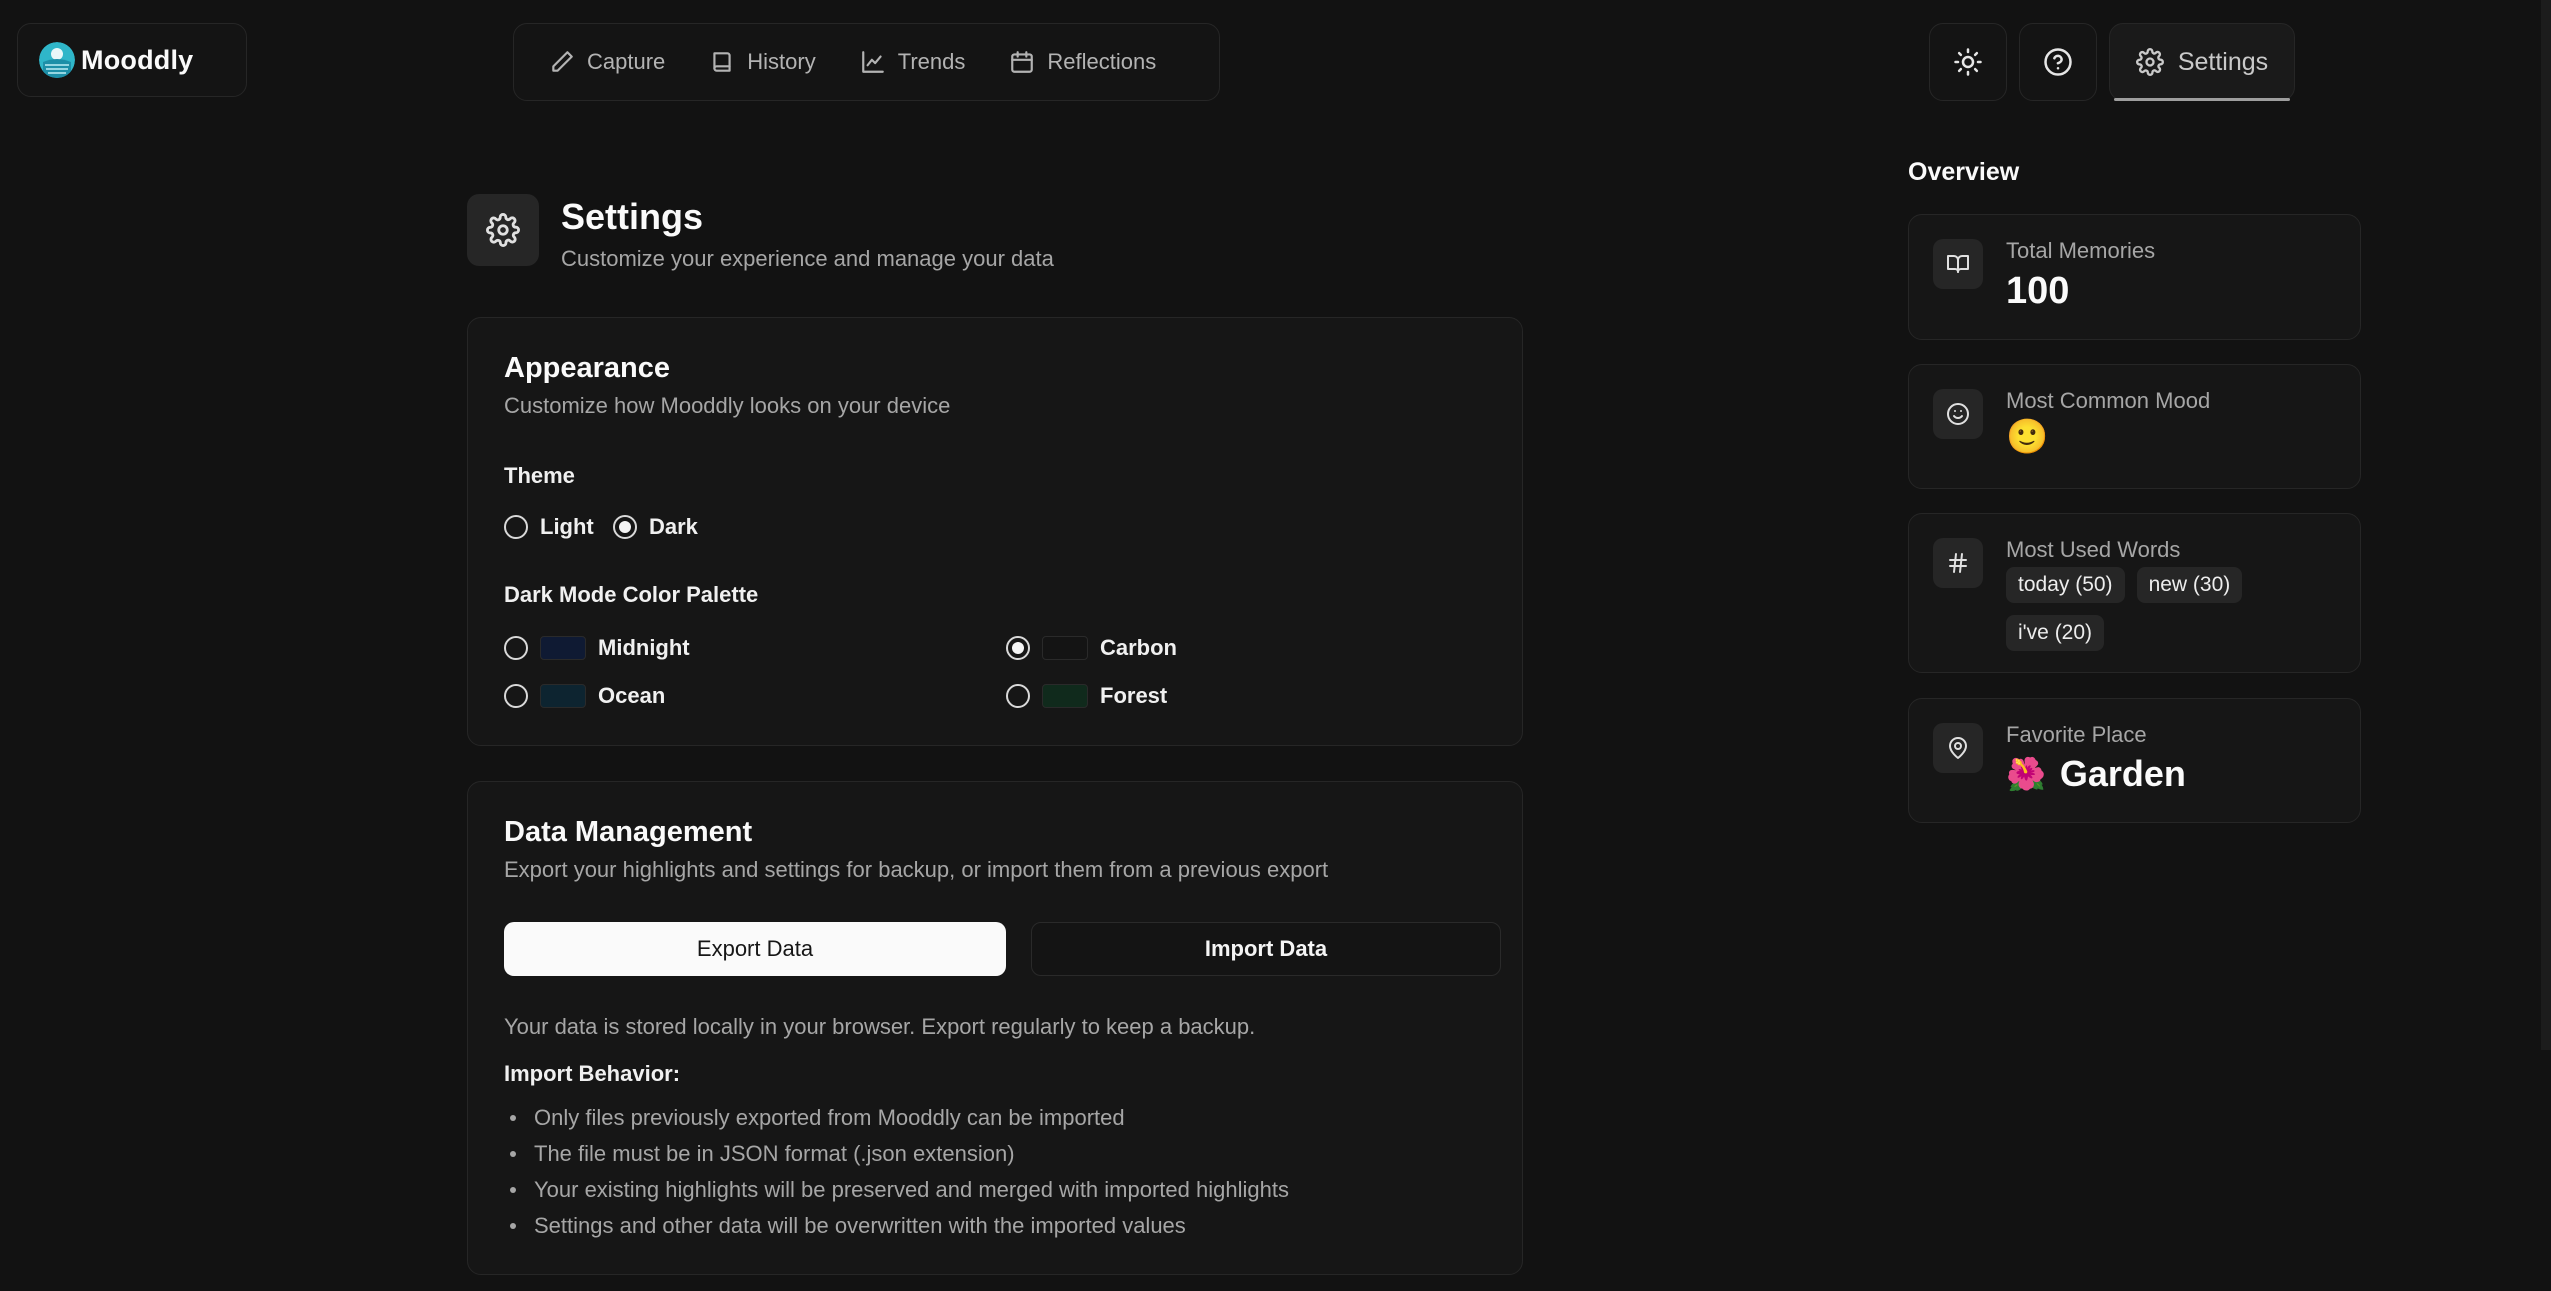  I want to click on nav-item-trends: Trends, so click(913, 62).